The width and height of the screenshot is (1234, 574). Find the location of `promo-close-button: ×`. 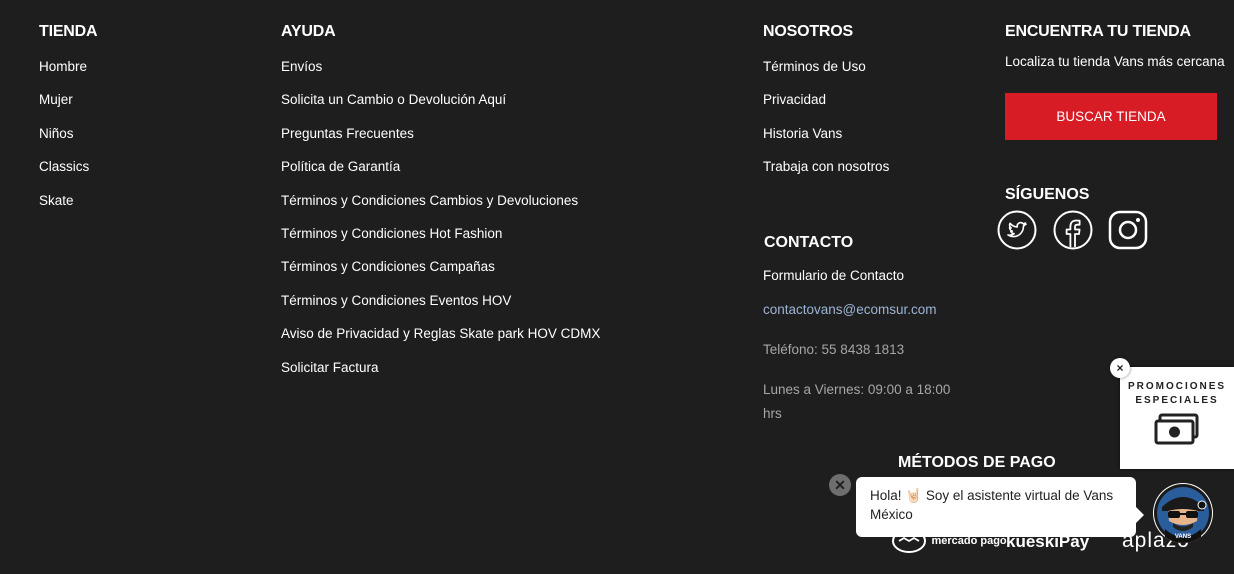

promo-close-button: × is located at coordinates (1120, 368).